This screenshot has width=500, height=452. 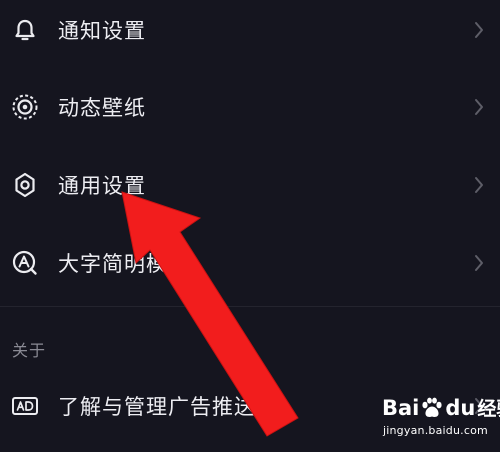 What do you see at coordinates (250, 263) in the screenshot?
I see `settings-item-large-font-mode: 大字简明模` at bounding box center [250, 263].